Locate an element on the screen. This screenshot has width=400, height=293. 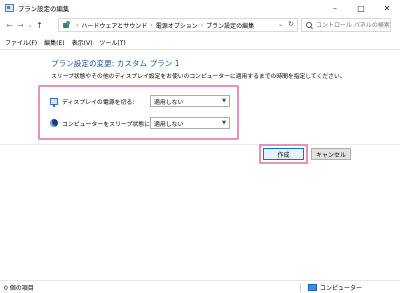
search-input is located at coordinates (353, 25).